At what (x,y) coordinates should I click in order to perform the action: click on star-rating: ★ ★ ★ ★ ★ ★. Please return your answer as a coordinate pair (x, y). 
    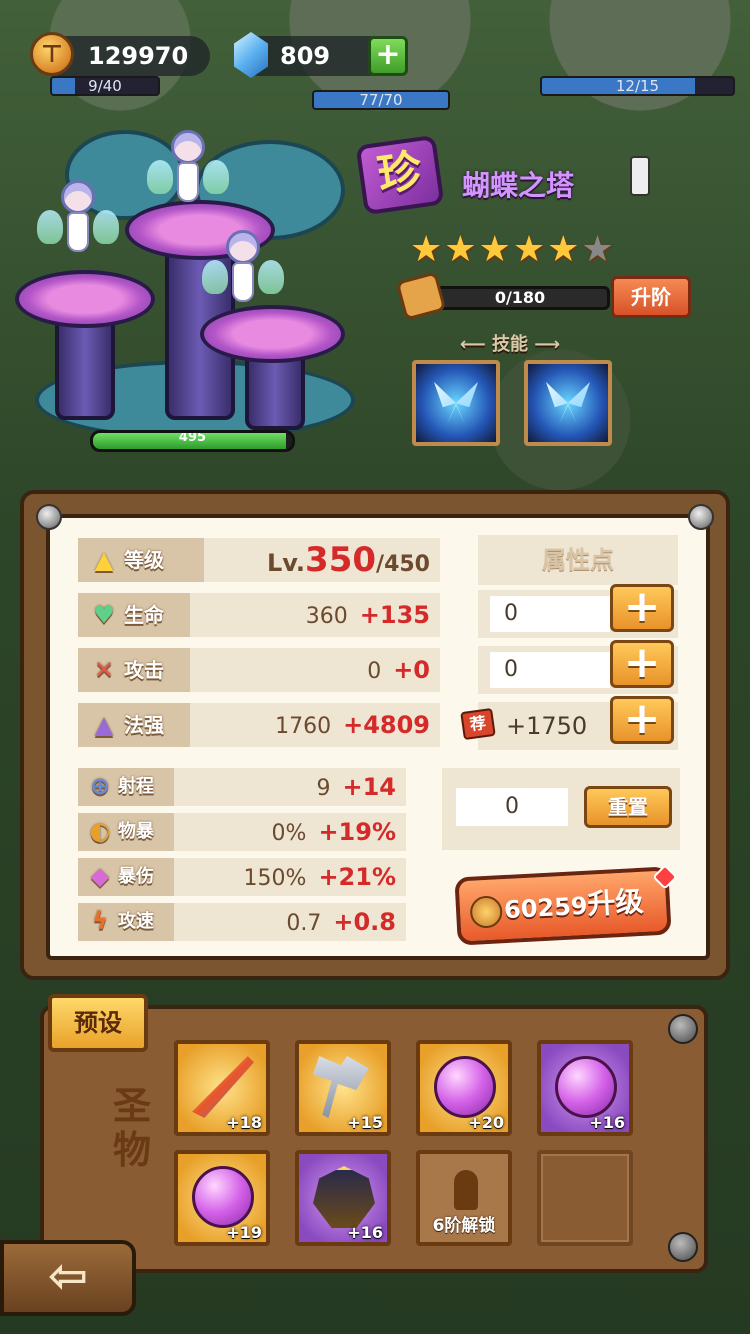
    Looking at the image, I should click on (512, 250).